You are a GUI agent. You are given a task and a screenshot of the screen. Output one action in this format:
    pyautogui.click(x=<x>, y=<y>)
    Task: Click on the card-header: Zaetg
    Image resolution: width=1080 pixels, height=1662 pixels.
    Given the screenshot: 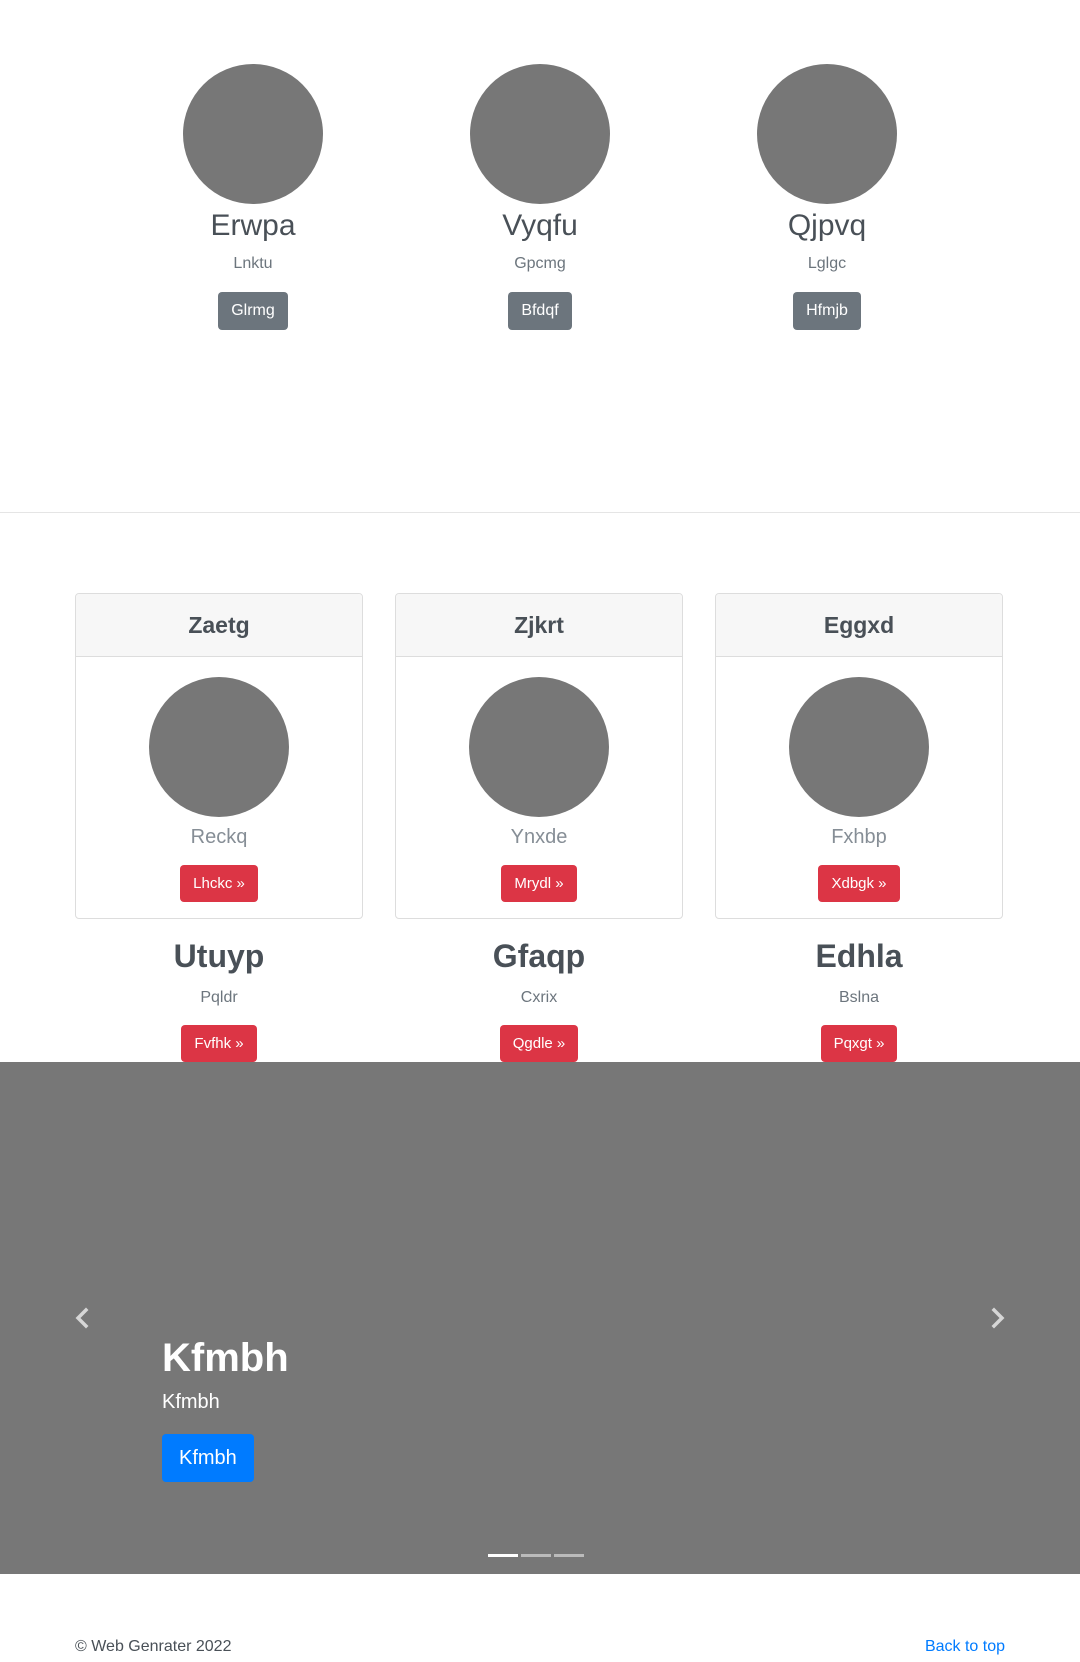 What is the action you would take?
    pyautogui.click(x=219, y=625)
    